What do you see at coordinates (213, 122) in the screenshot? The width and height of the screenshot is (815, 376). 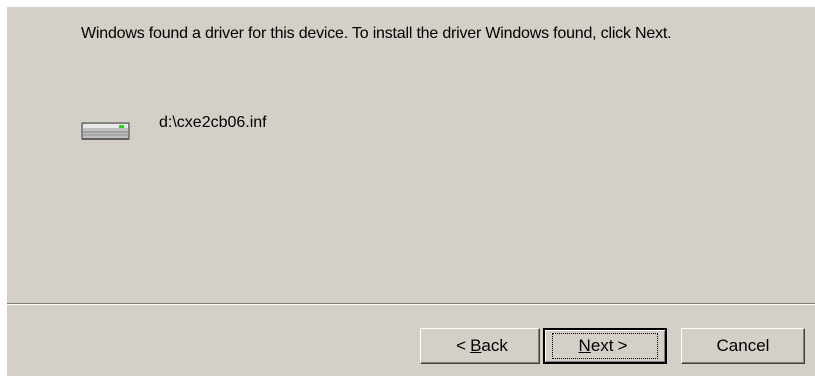 I see `driver-file-path: d:\cxe2cb06.inf` at bounding box center [213, 122].